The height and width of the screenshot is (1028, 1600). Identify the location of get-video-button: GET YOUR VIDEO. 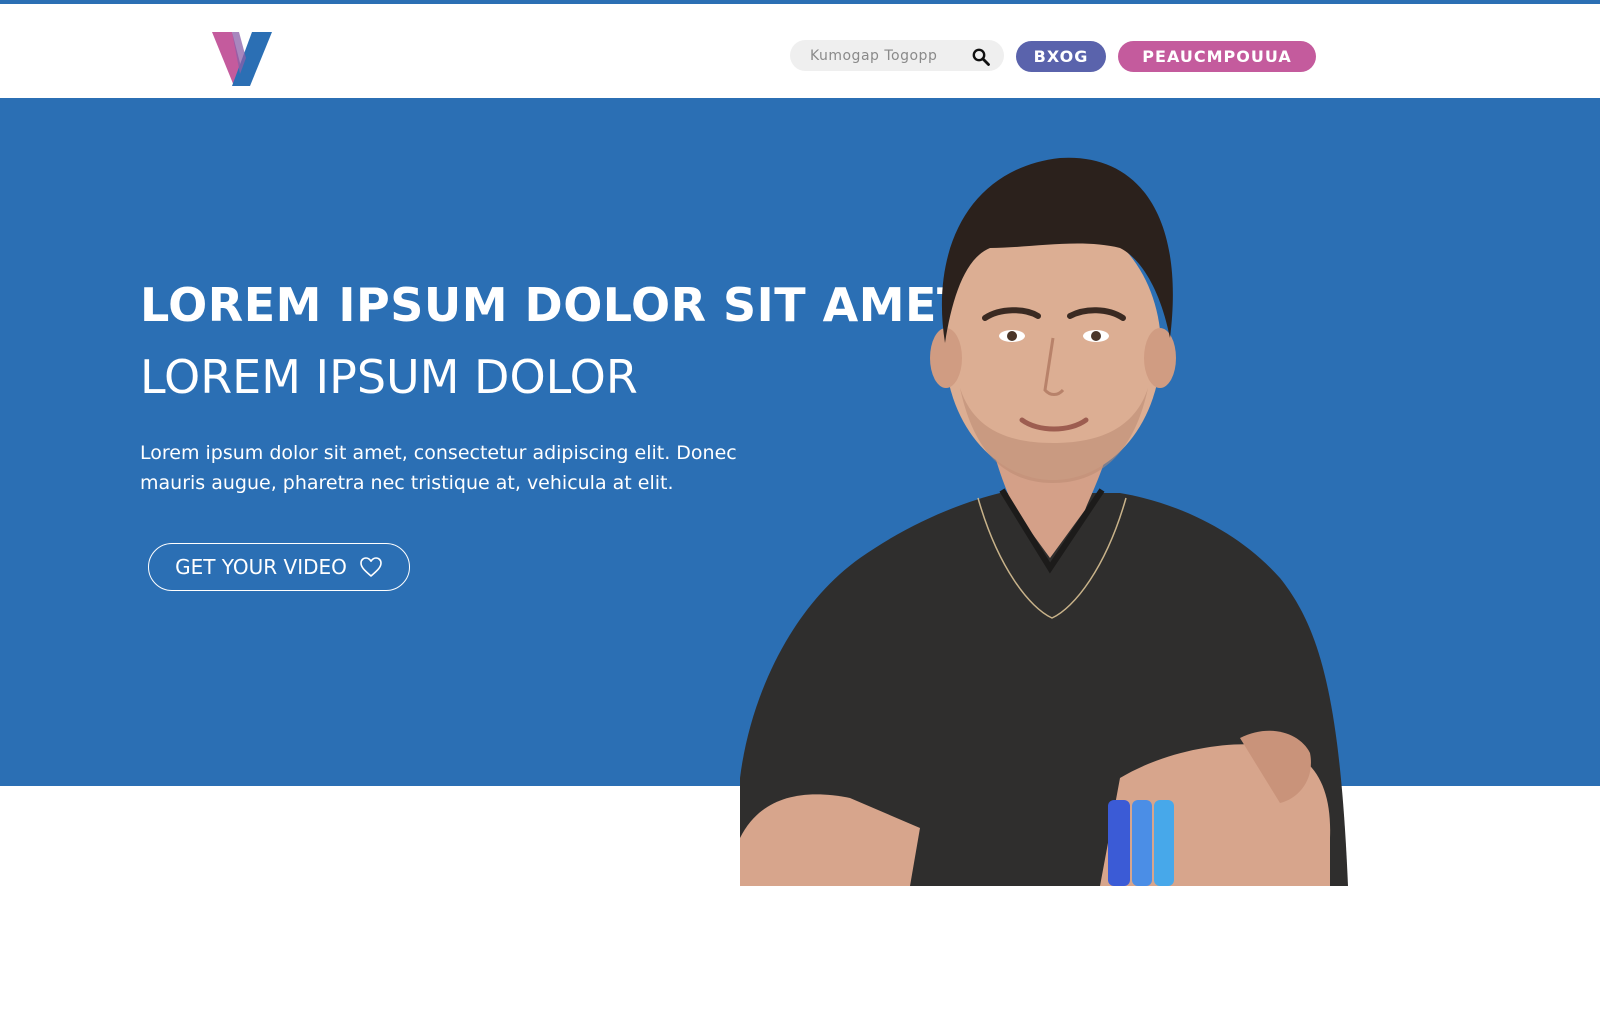
(279, 567).